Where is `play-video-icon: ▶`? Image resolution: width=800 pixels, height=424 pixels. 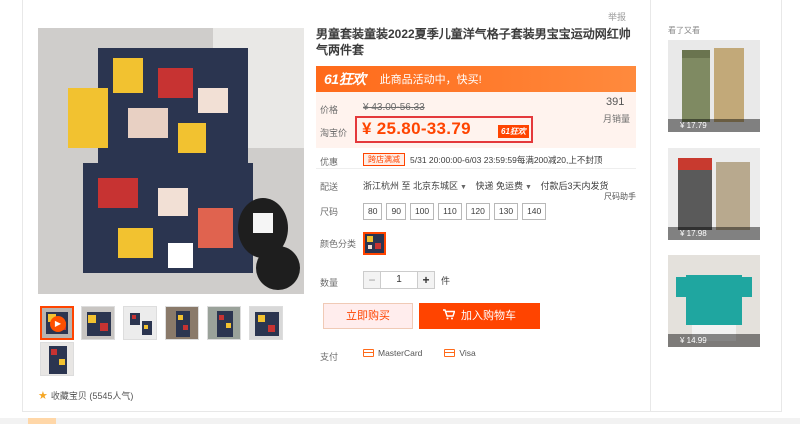 play-video-icon: ▶ is located at coordinates (58, 324).